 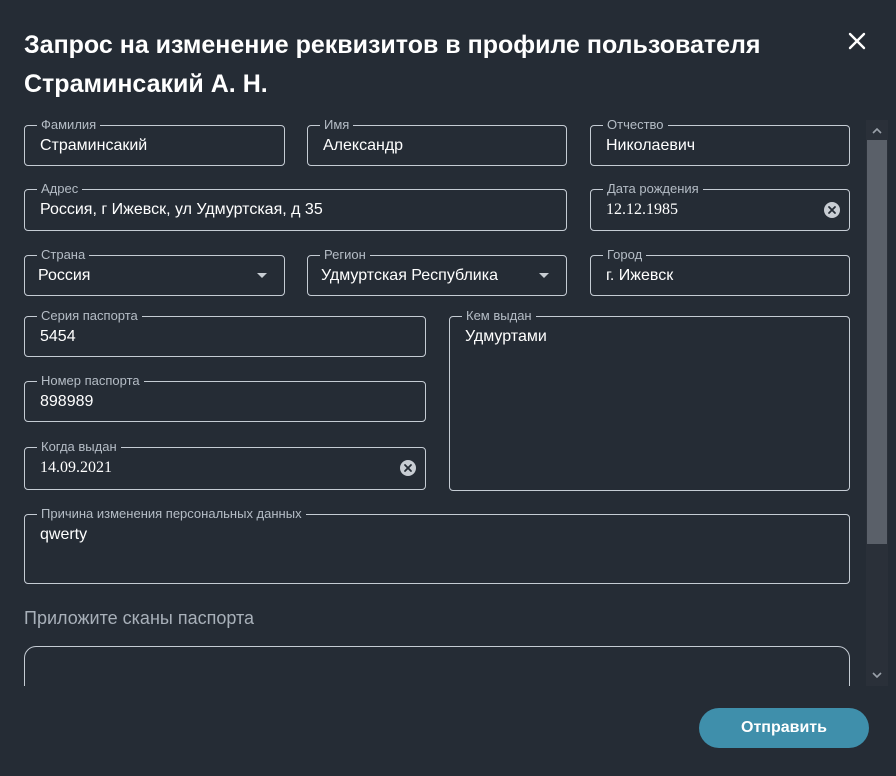 I want to click on first-name-field: Имя Александр, so click(x=437, y=141).